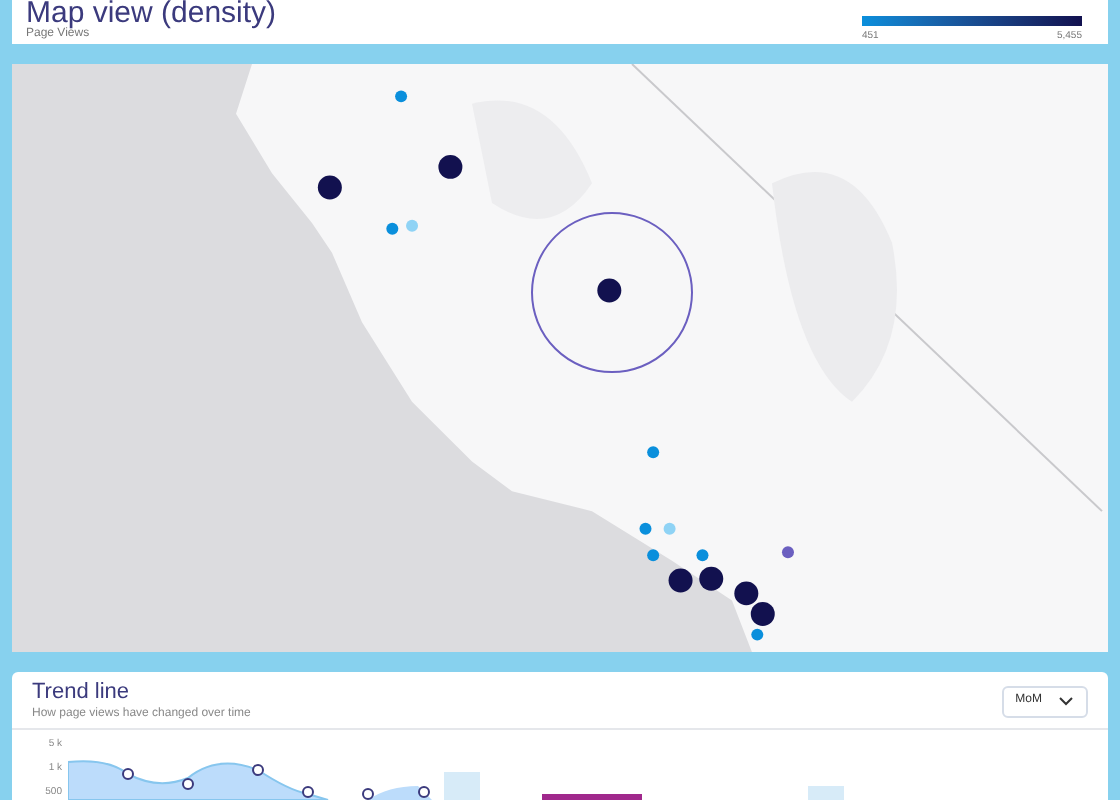  I want to click on chevron-down-icon, so click(1066, 701).